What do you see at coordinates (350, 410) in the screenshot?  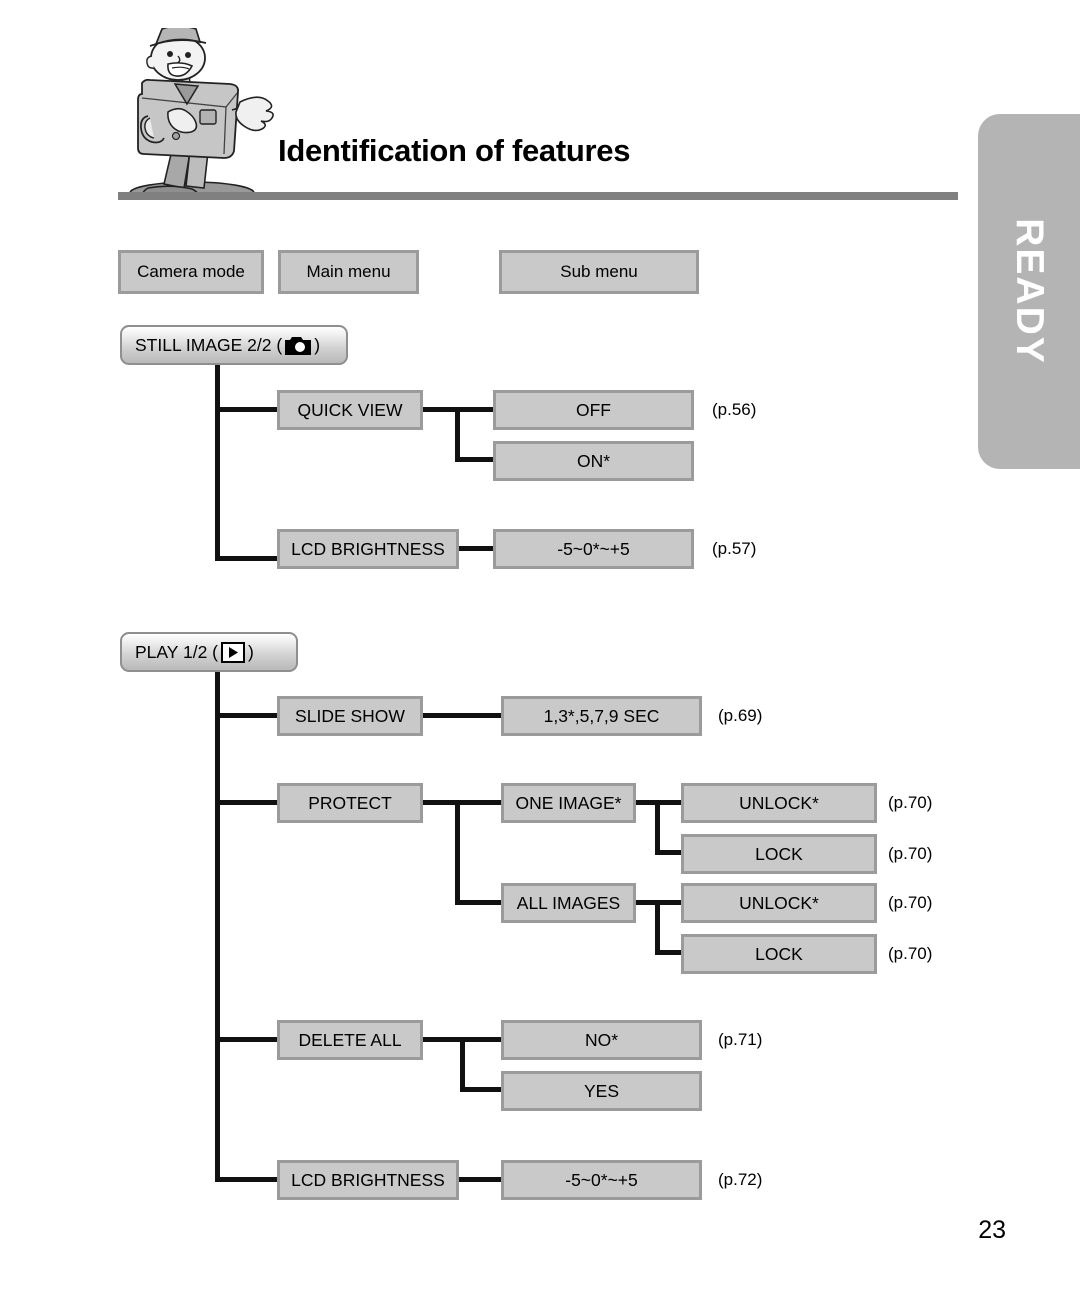 I see `menu-box-quick-view: QUICK VIEW` at bounding box center [350, 410].